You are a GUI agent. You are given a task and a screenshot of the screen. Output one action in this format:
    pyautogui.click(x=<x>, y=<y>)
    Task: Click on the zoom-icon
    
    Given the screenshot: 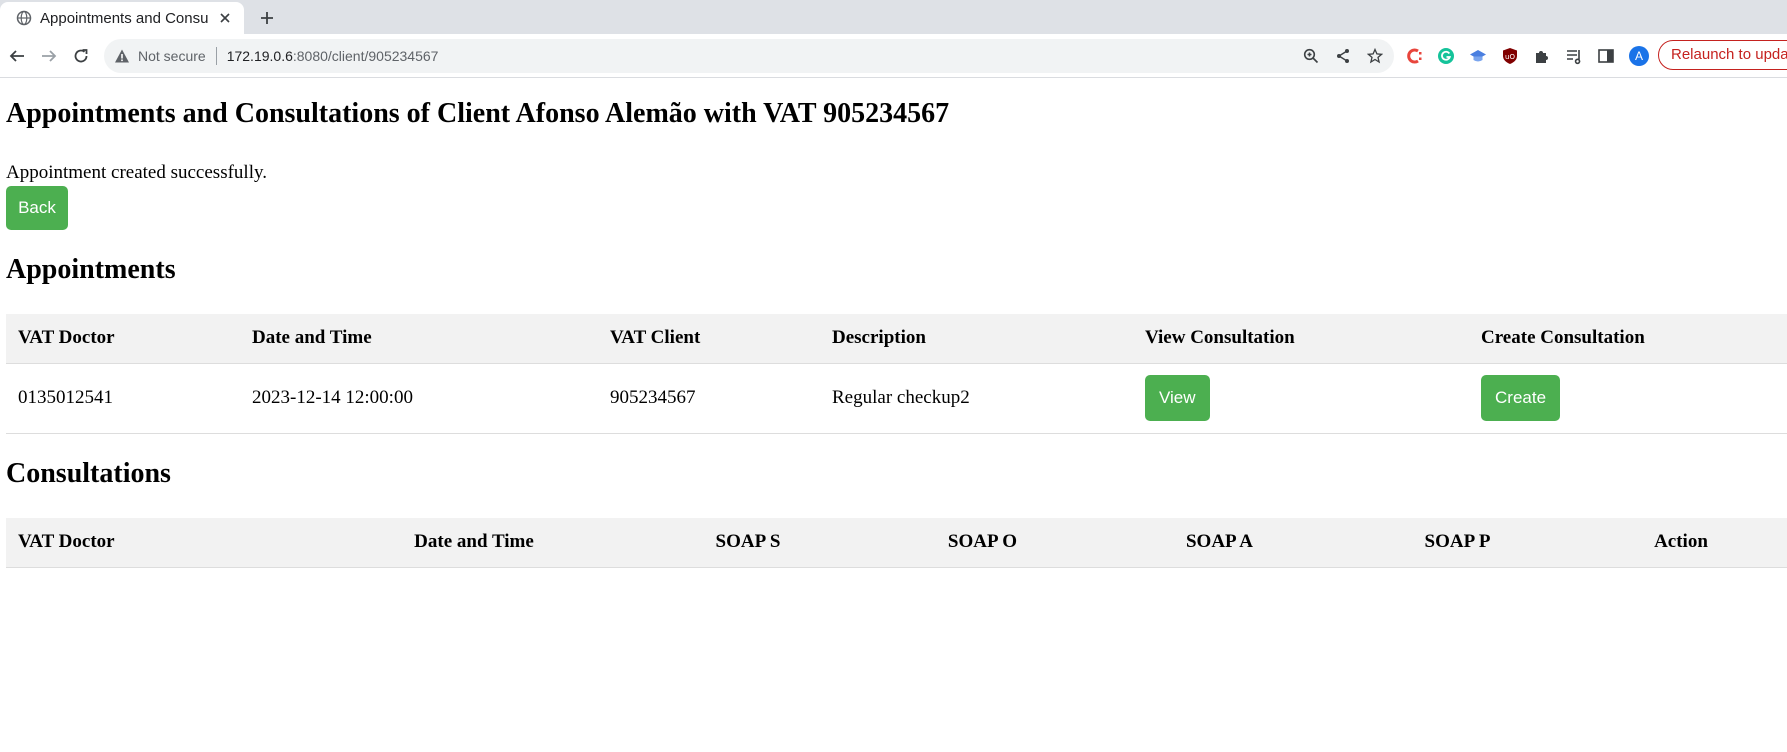 What is the action you would take?
    pyautogui.click(x=1311, y=56)
    